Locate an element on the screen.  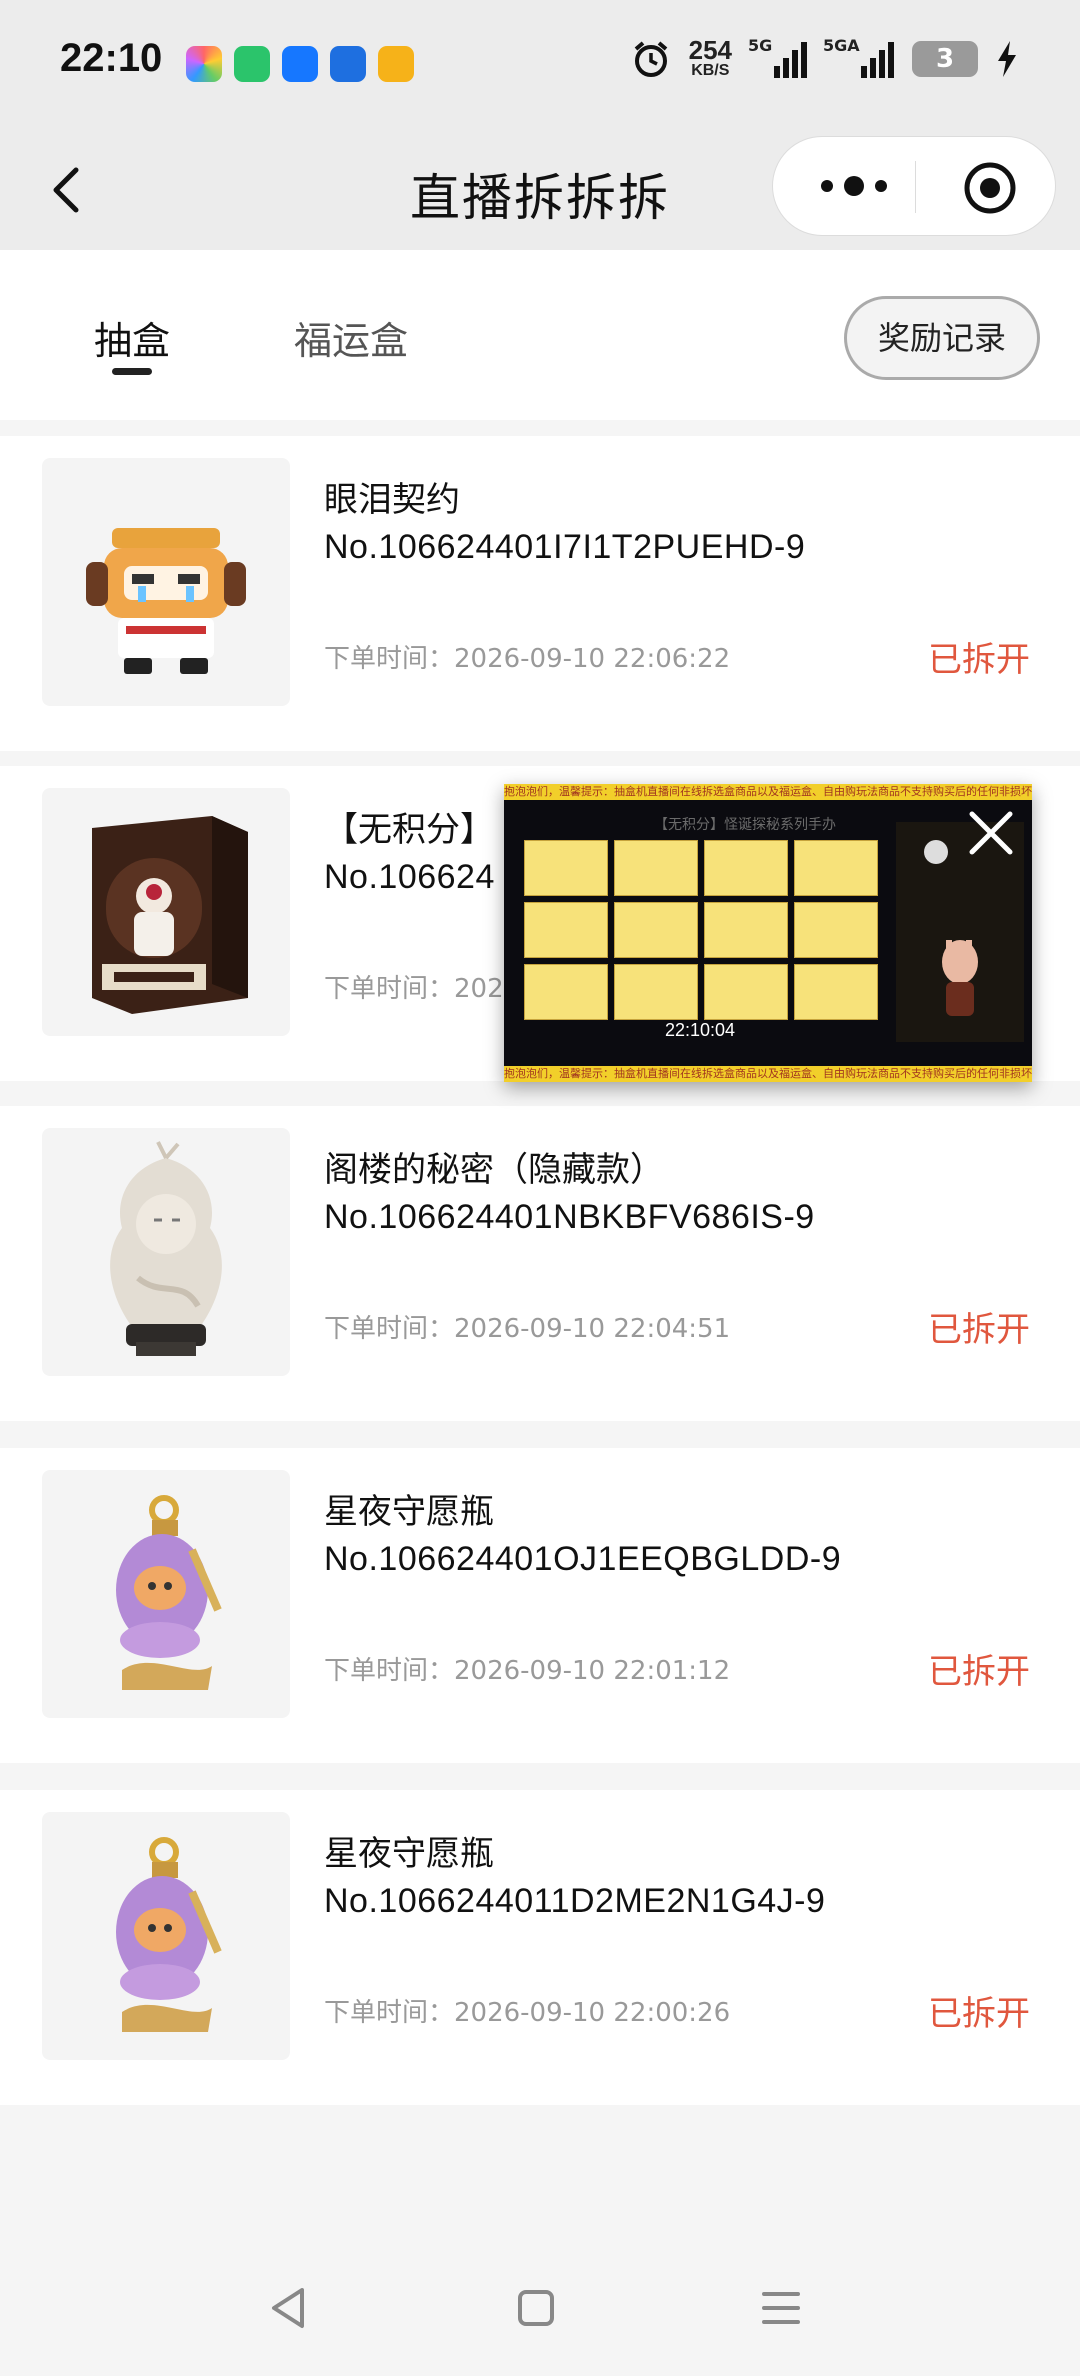
order-time: 下单时间：202 is located at coordinates (414, 989).